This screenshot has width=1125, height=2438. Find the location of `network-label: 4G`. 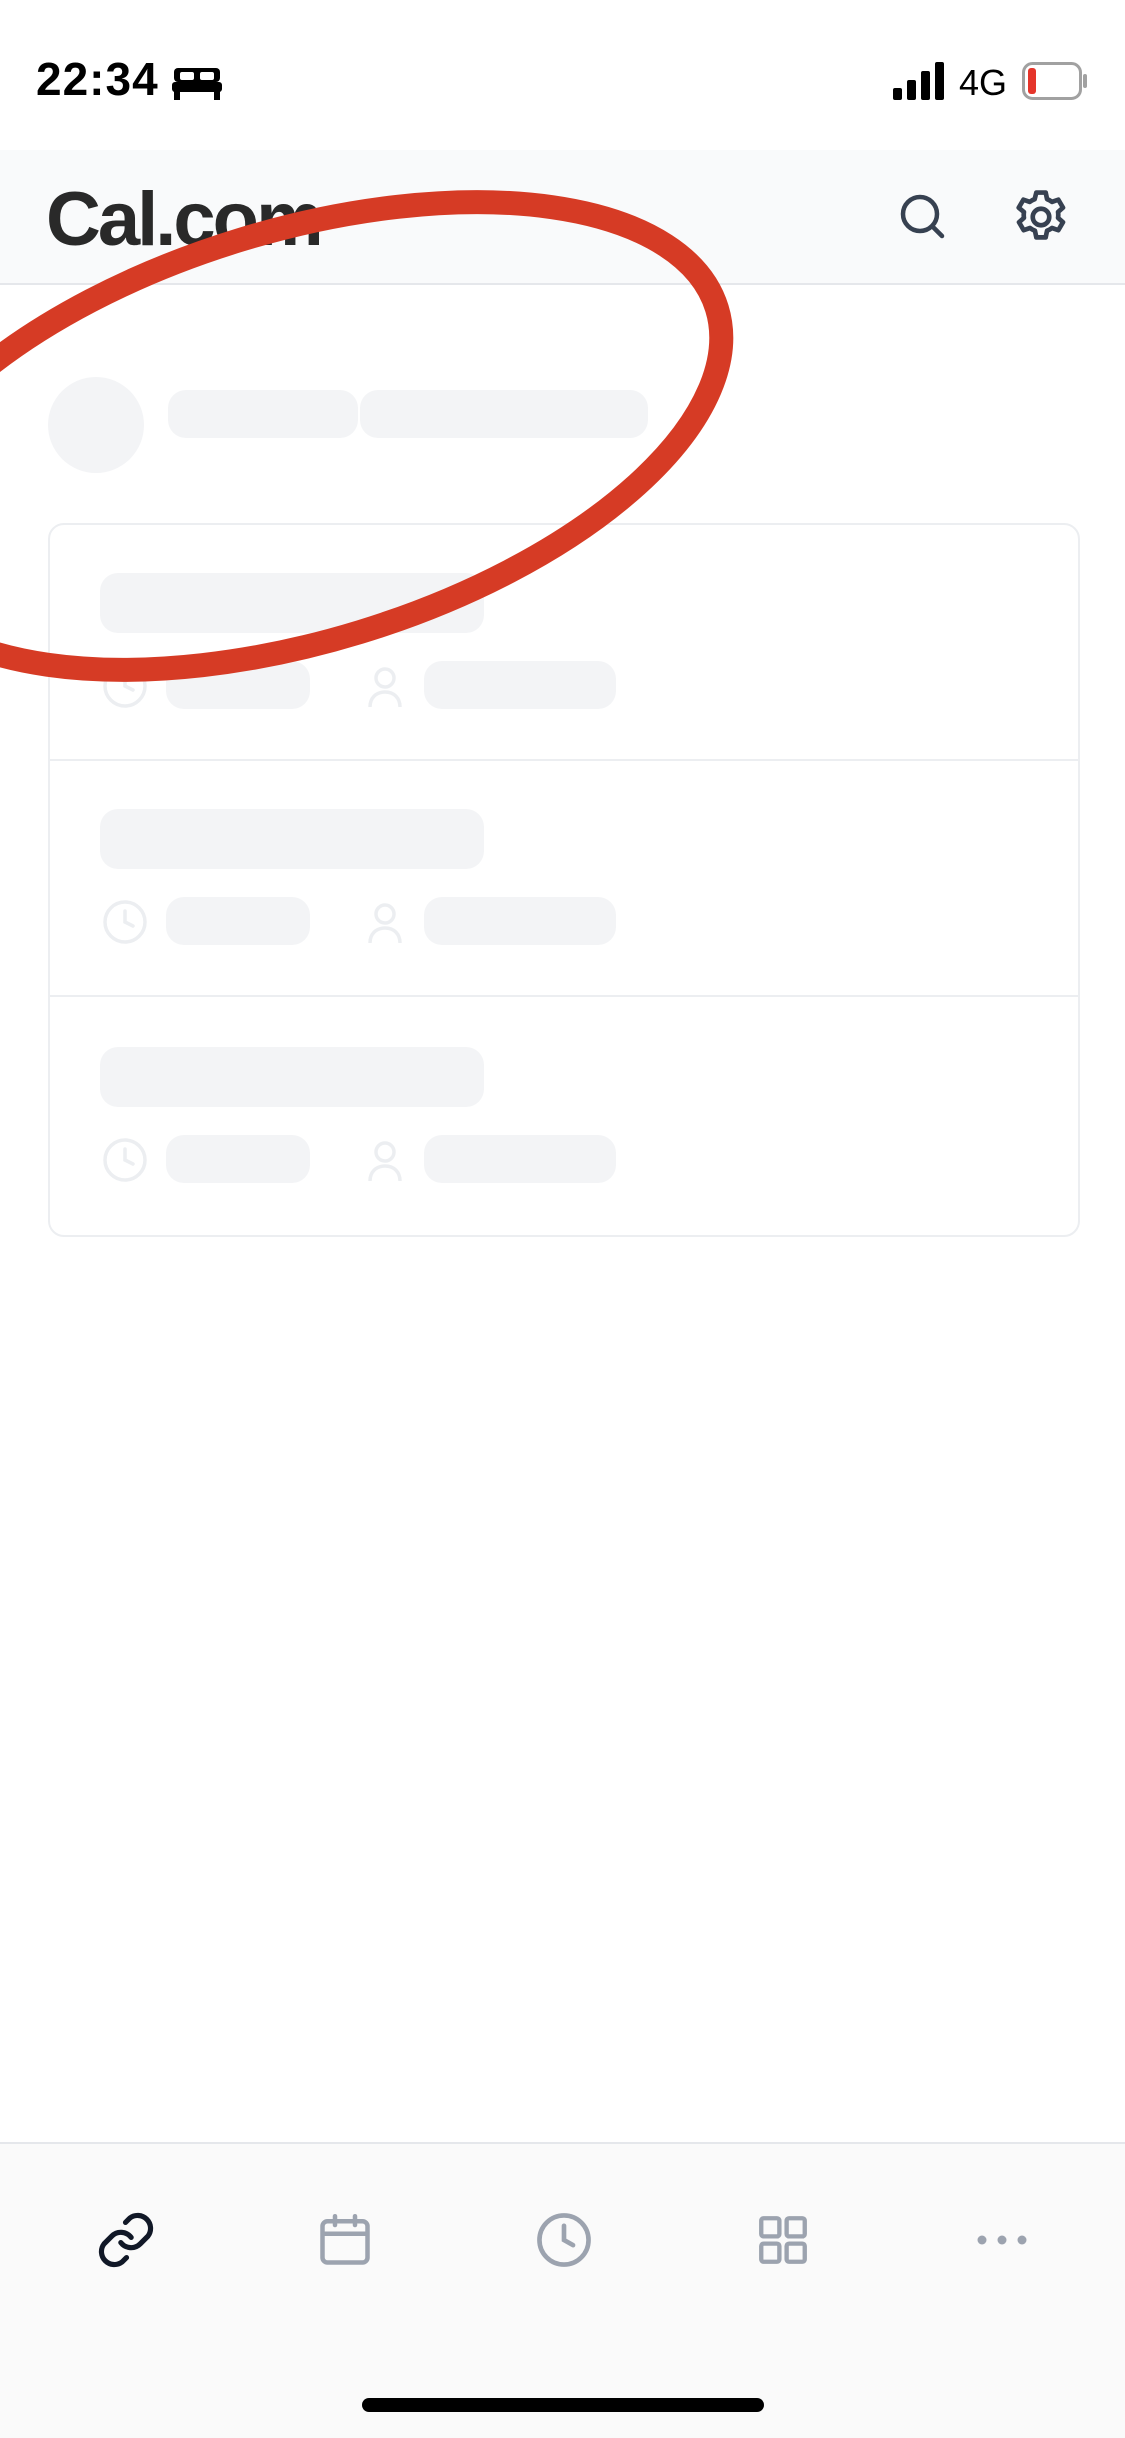

network-label: 4G is located at coordinates (983, 82).